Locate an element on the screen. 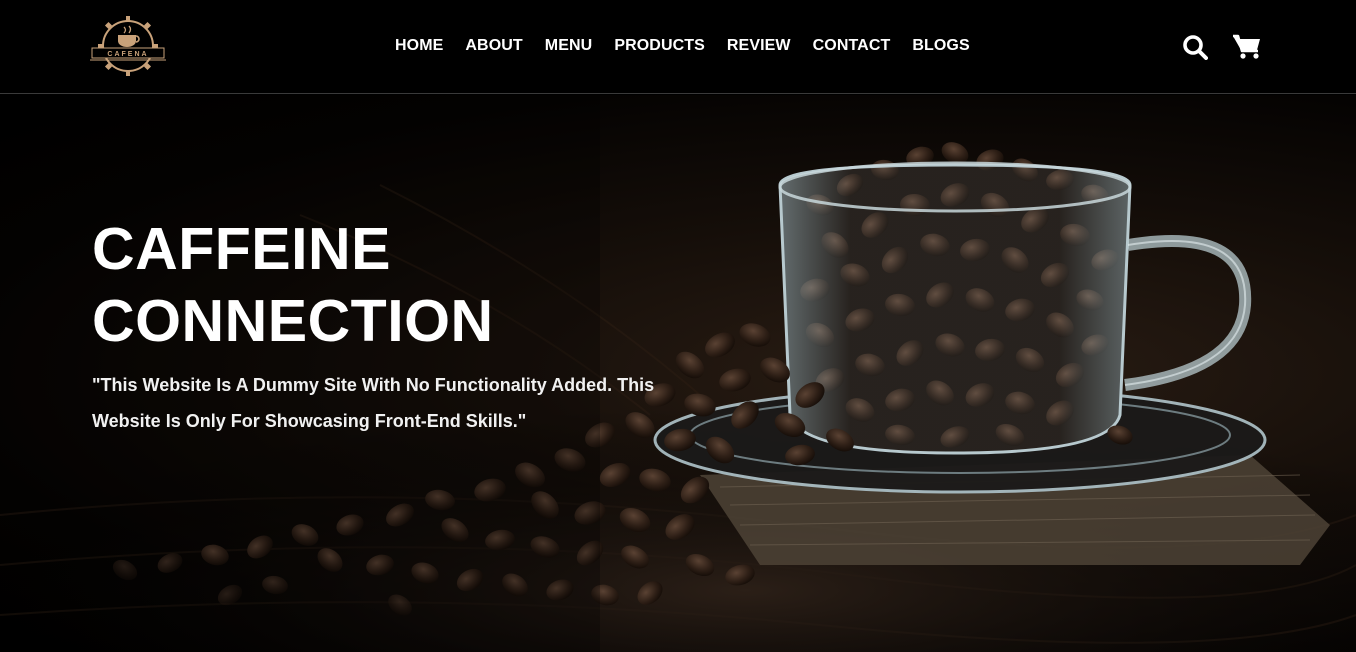  nav-home: HOME is located at coordinates (419, 46).